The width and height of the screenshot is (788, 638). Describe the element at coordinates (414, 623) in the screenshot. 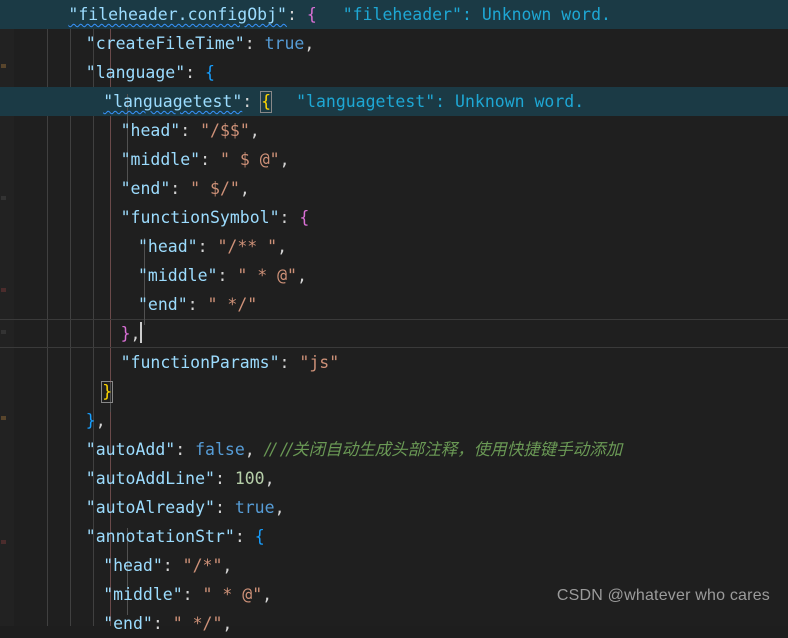

I see `code-line: "end": " */",` at that location.